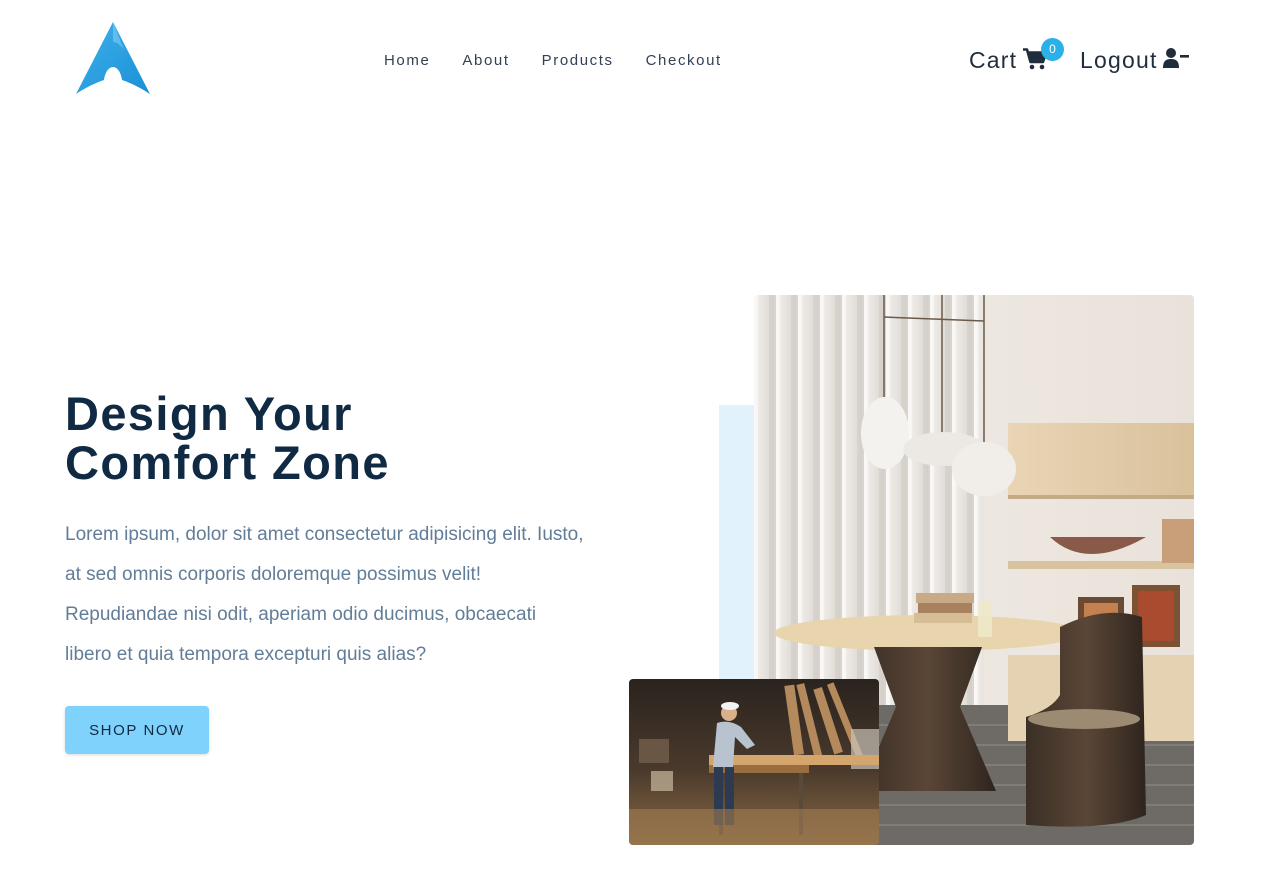 The height and width of the screenshot is (870, 1263). Describe the element at coordinates (407, 60) in the screenshot. I see `nav-link-home: Home` at that location.